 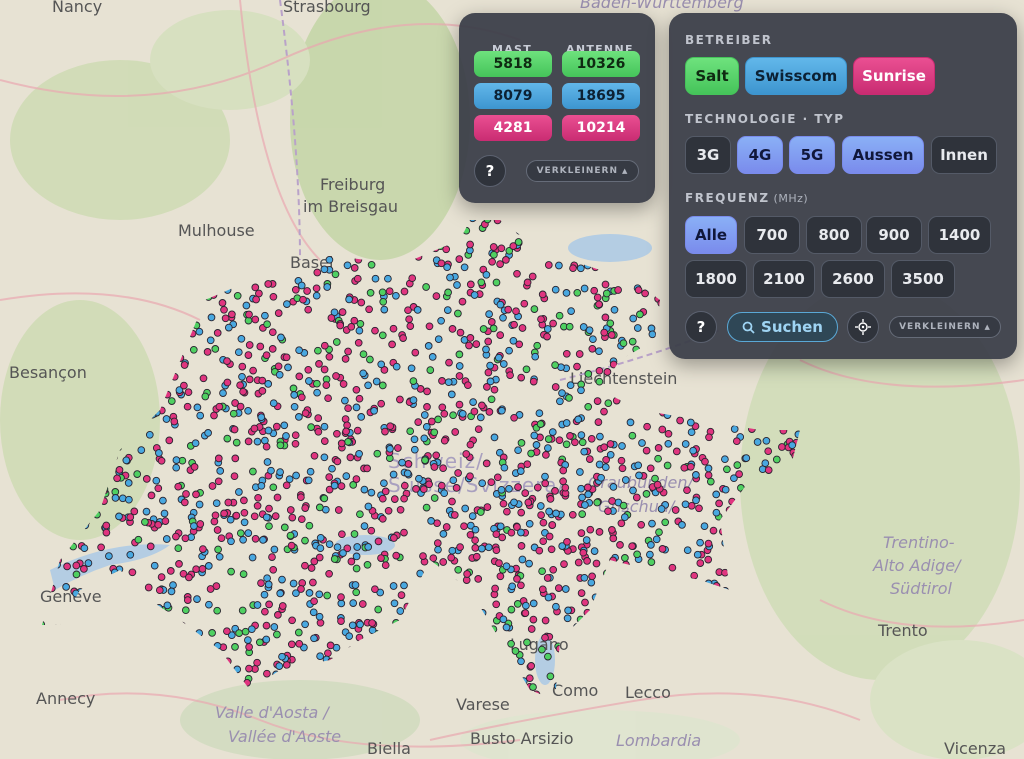 I want to click on freq-2100-chip: 2100, so click(x=784, y=279).